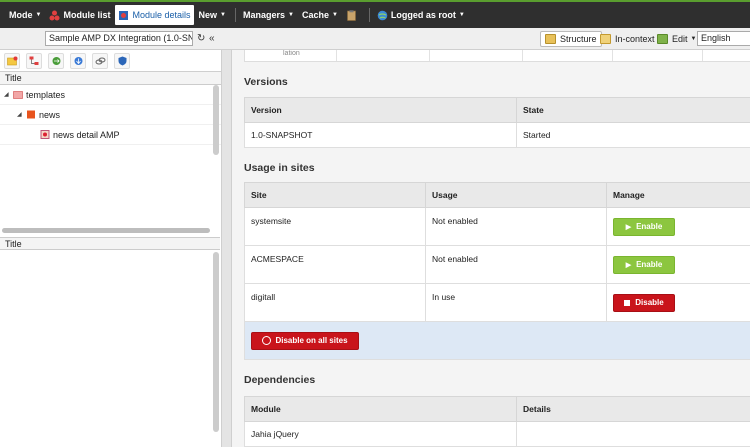 The height and width of the screenshot is (447, 750). What do you see at coordinates (110, 115) in the screenshot?
I see `tree-item-news: ◢ news` at bounding box center [110, 115].